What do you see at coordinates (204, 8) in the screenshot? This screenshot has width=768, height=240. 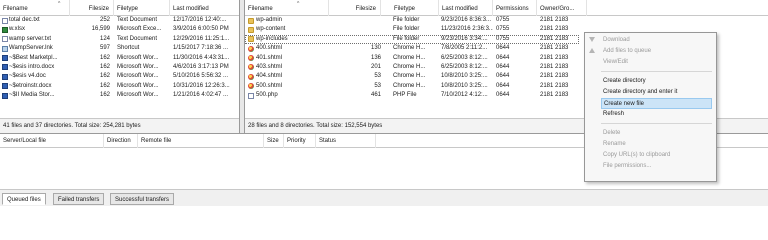 I see `local-col-lastmodified: Last modified` at bounding box center [204, 8].